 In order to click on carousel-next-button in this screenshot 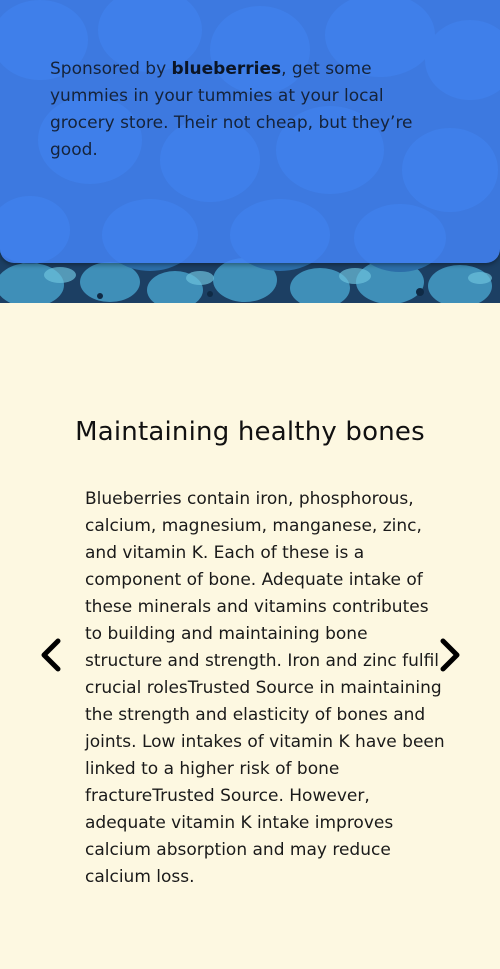, I will do `click(450, 655)`.